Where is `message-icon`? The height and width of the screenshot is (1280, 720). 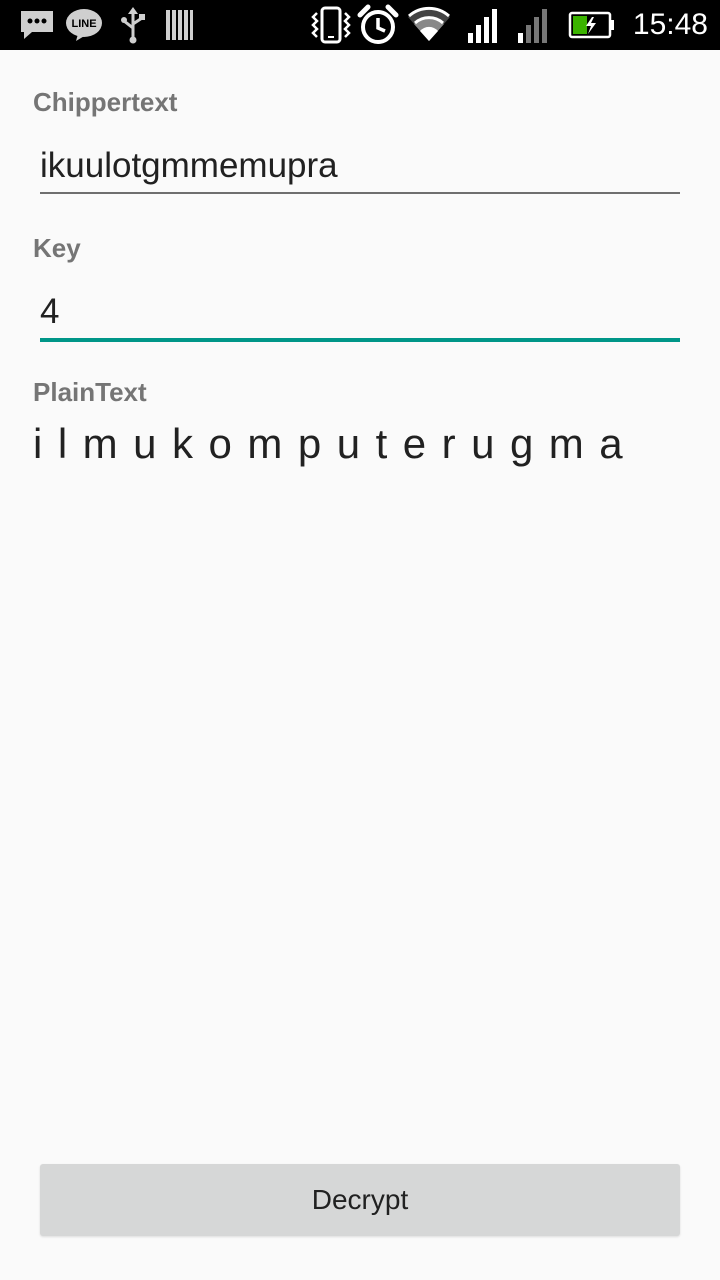
message-icon is located at coordinates (37, 25).